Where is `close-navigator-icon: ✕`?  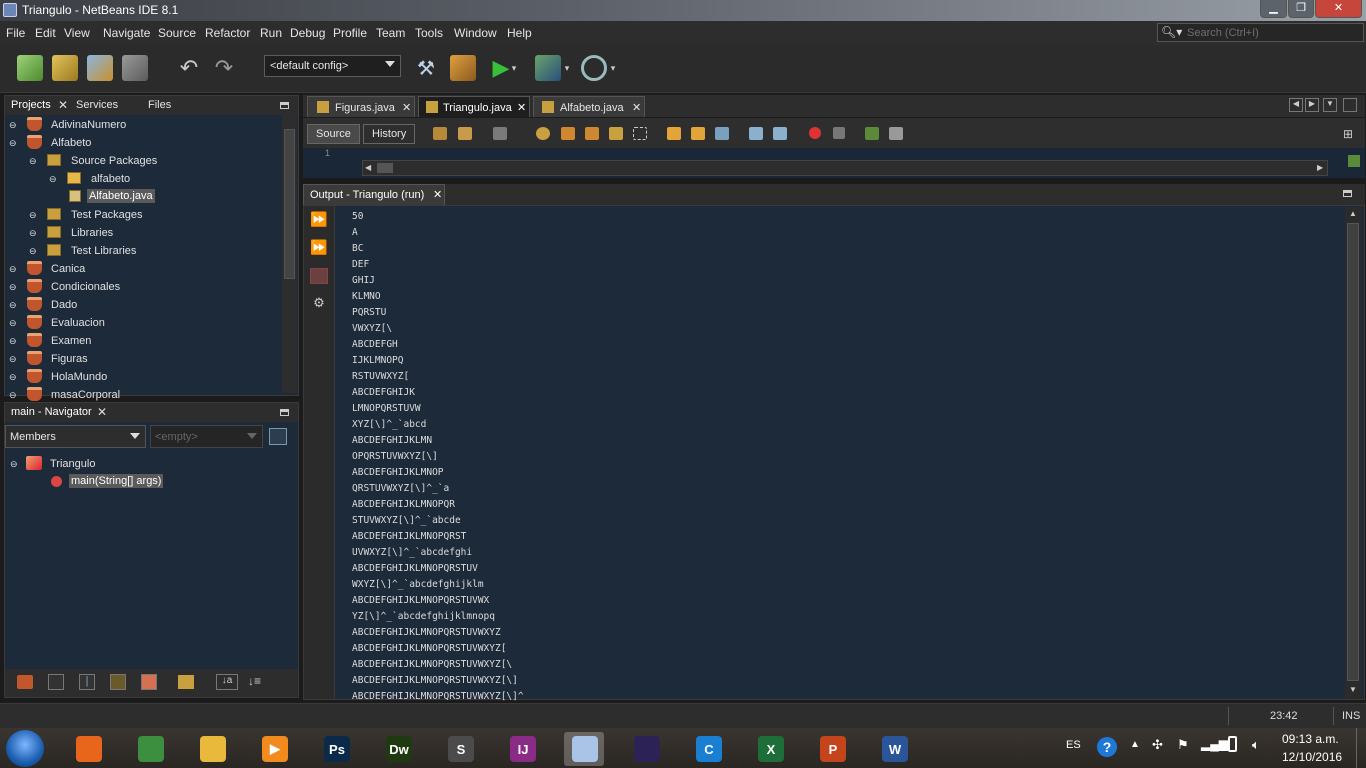 close-navigator-icon: ✕ is located at coordinates (102, 412).